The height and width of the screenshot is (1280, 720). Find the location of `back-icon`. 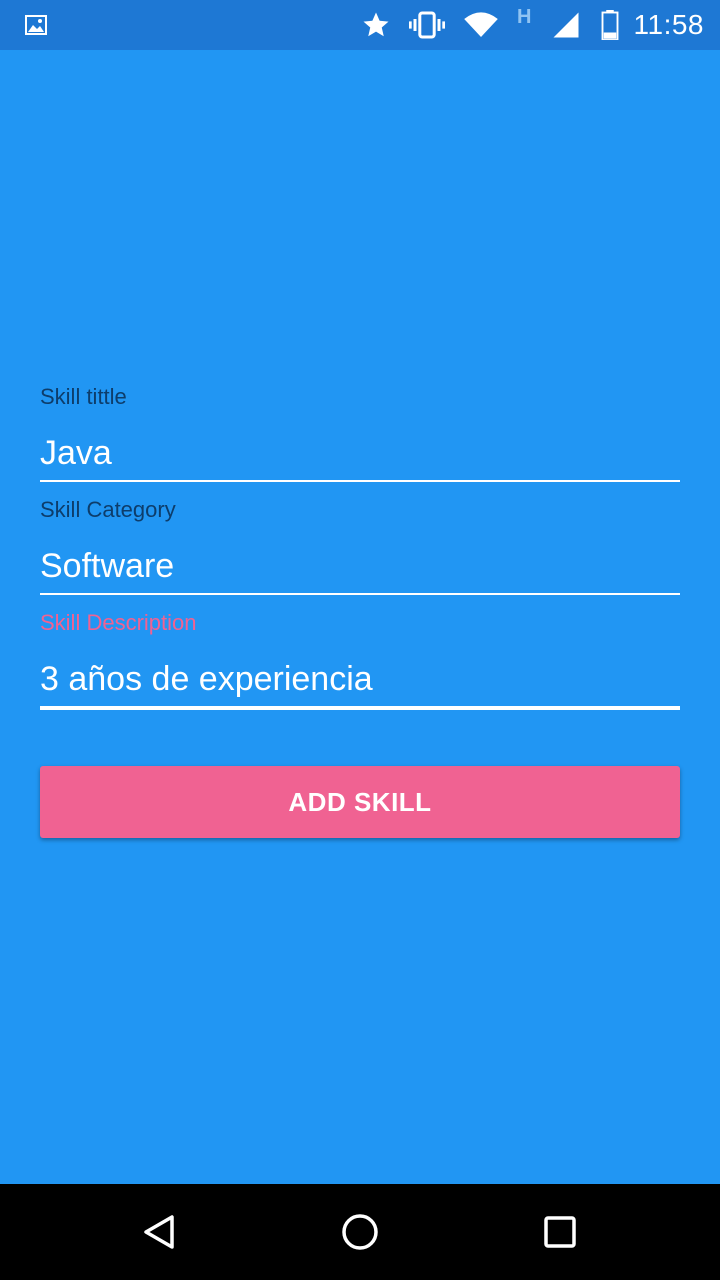

back-icon is located at coordinates (160, 1232).